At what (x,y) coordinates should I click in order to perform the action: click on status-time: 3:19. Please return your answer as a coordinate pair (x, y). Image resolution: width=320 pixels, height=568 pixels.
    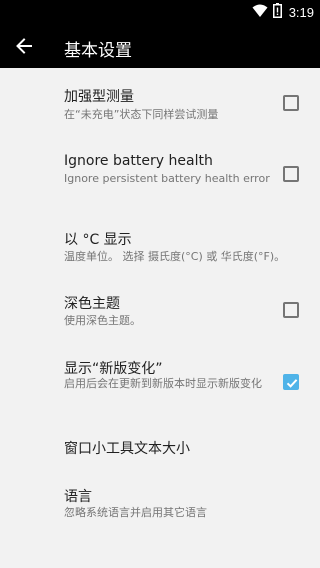
    Looking at the image, I should click on (301, 12).